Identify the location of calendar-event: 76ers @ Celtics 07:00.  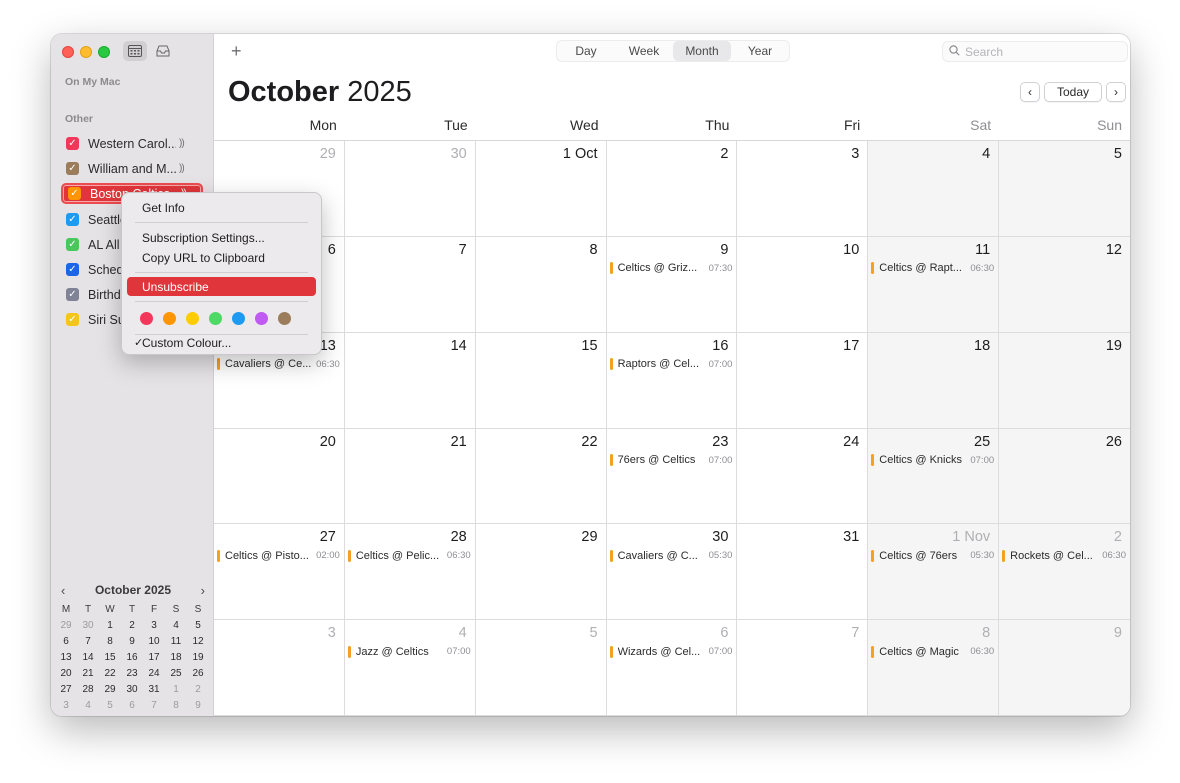
(670, 460).